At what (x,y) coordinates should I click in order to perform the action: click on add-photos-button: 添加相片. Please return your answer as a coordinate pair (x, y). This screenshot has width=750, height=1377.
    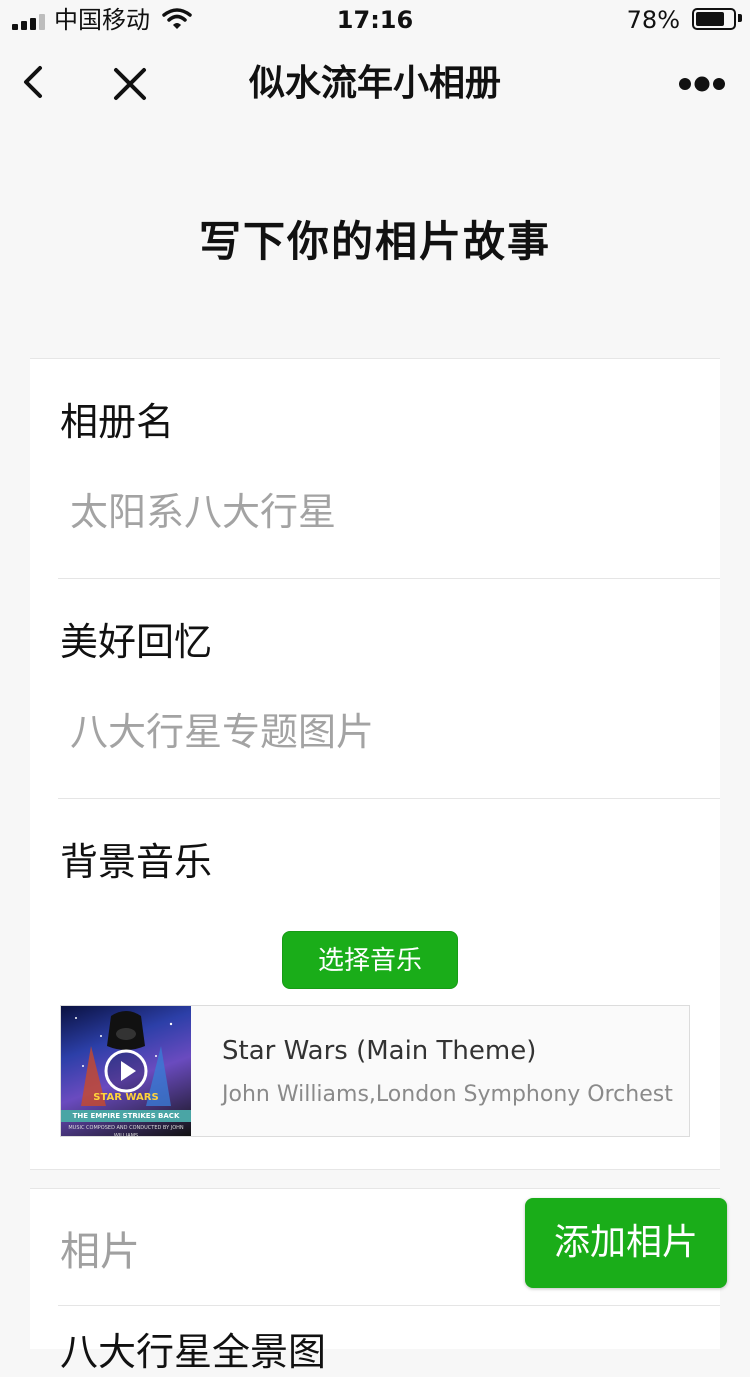
    Looking at the image, I should click on (626, 1243).